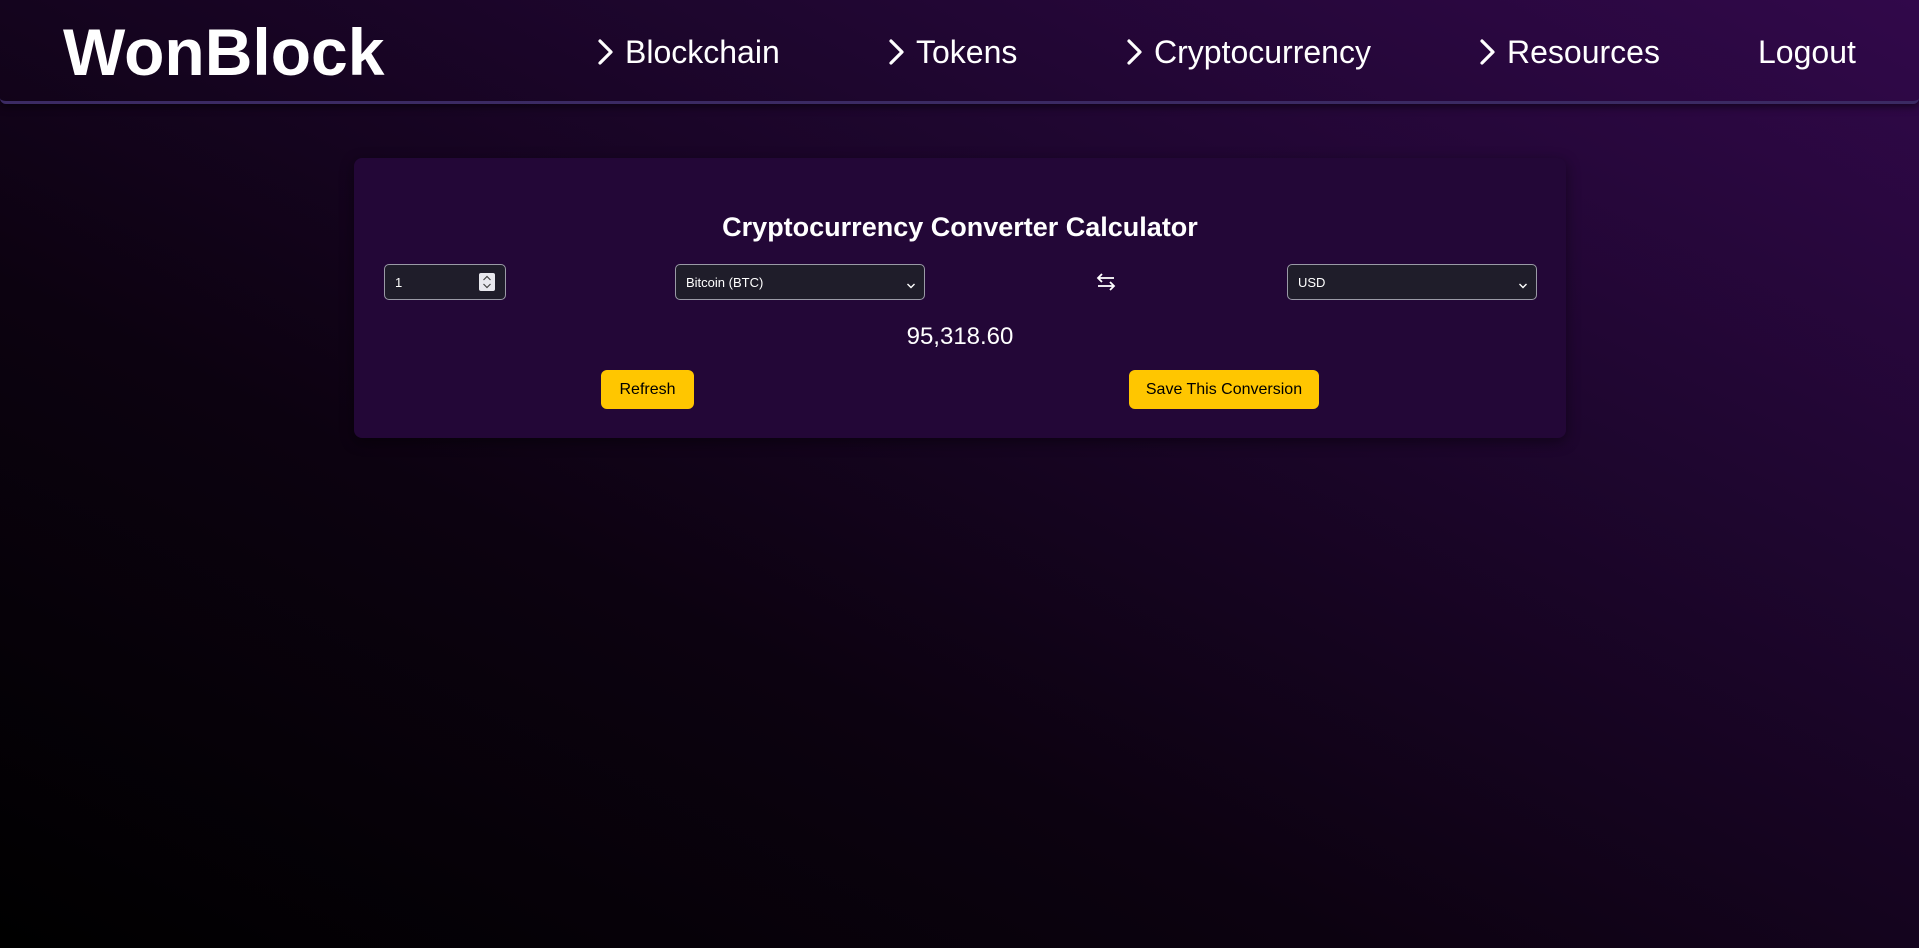  I want to click on nav-blockchain: Blockchain, so click(687, 52).